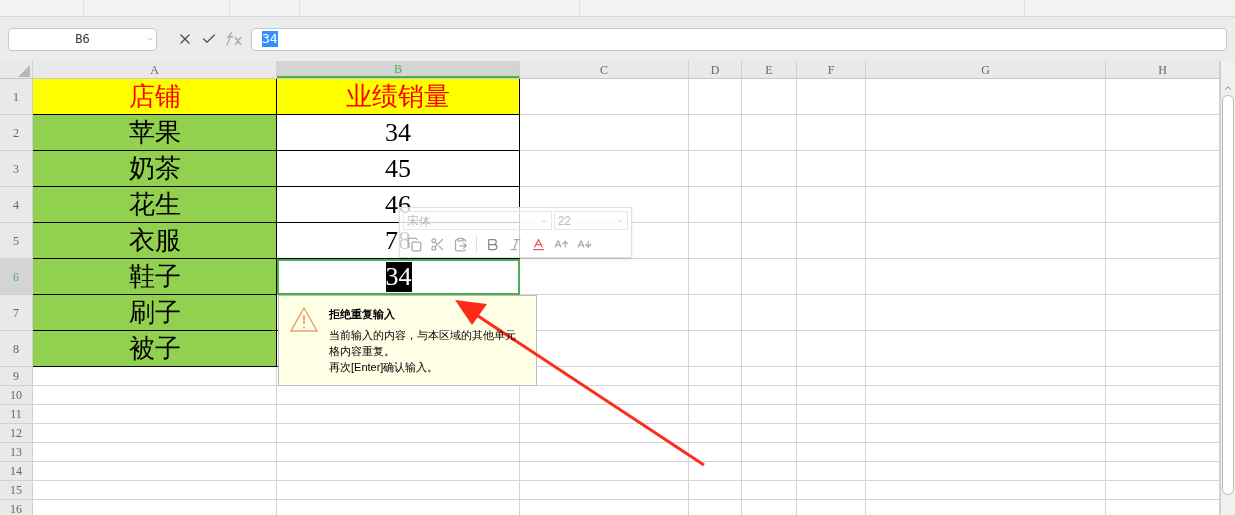 The image size is (1235, 515). Describe the element at coordinates (304, 319) in the screenshot. I see `warning-icon` at that location.